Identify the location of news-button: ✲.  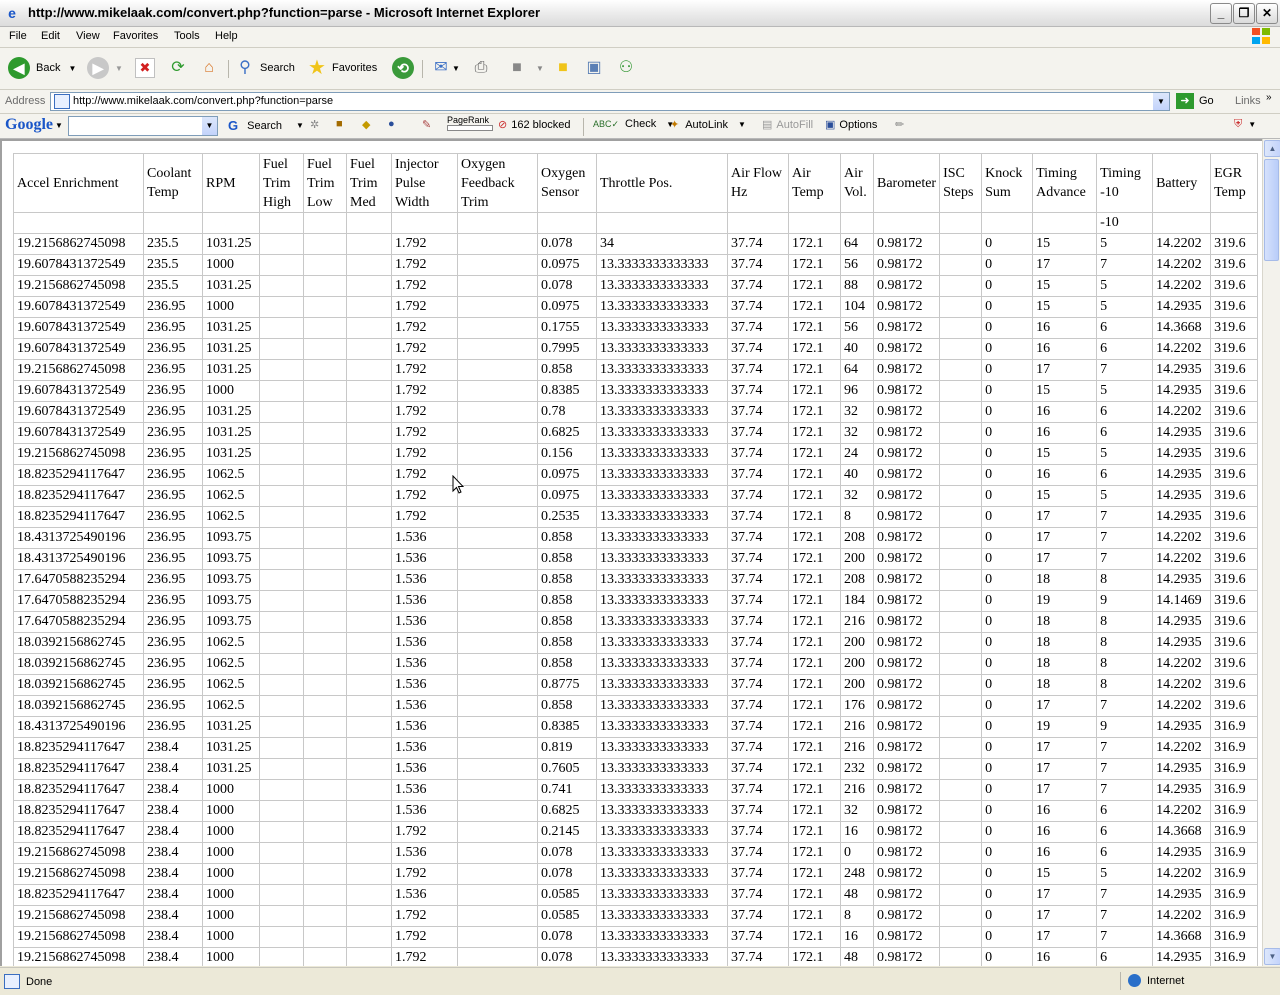
(314, 124).